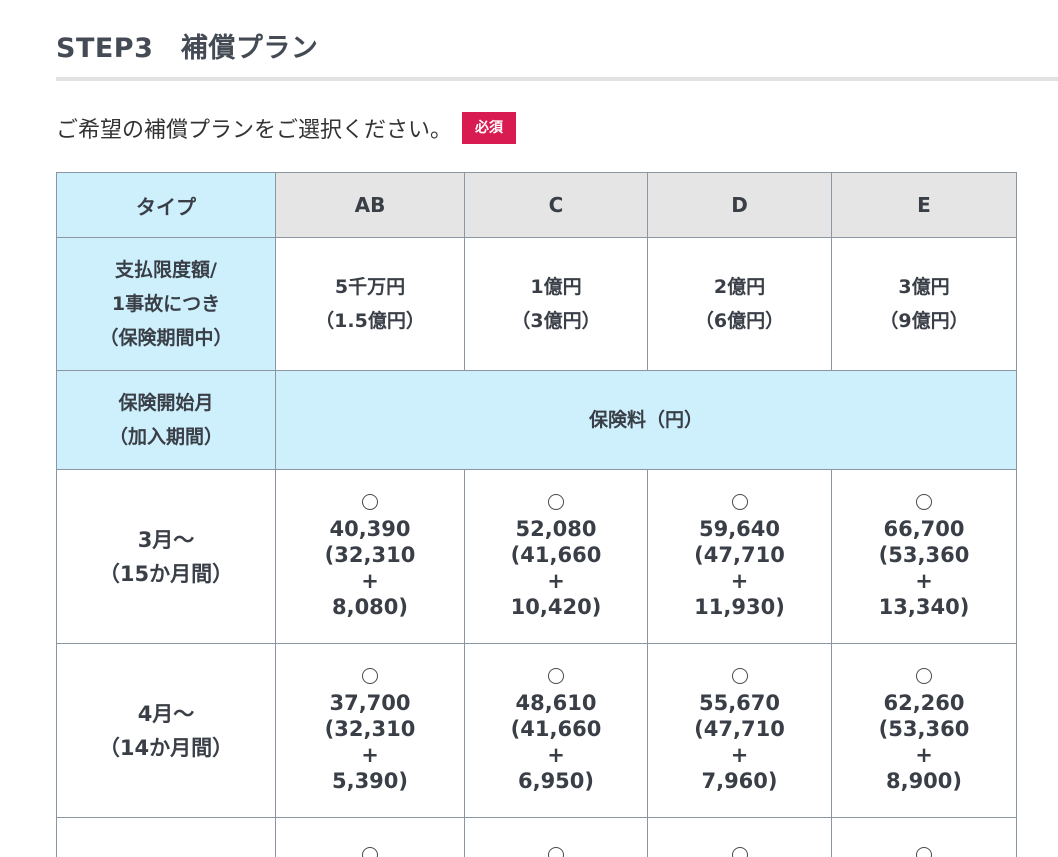 This screenshot has width=1058, height=857. Describe the element at coordinates (166, 556) in the screenshot. I see `month-label: 3月～ （15か月間）` at that location.